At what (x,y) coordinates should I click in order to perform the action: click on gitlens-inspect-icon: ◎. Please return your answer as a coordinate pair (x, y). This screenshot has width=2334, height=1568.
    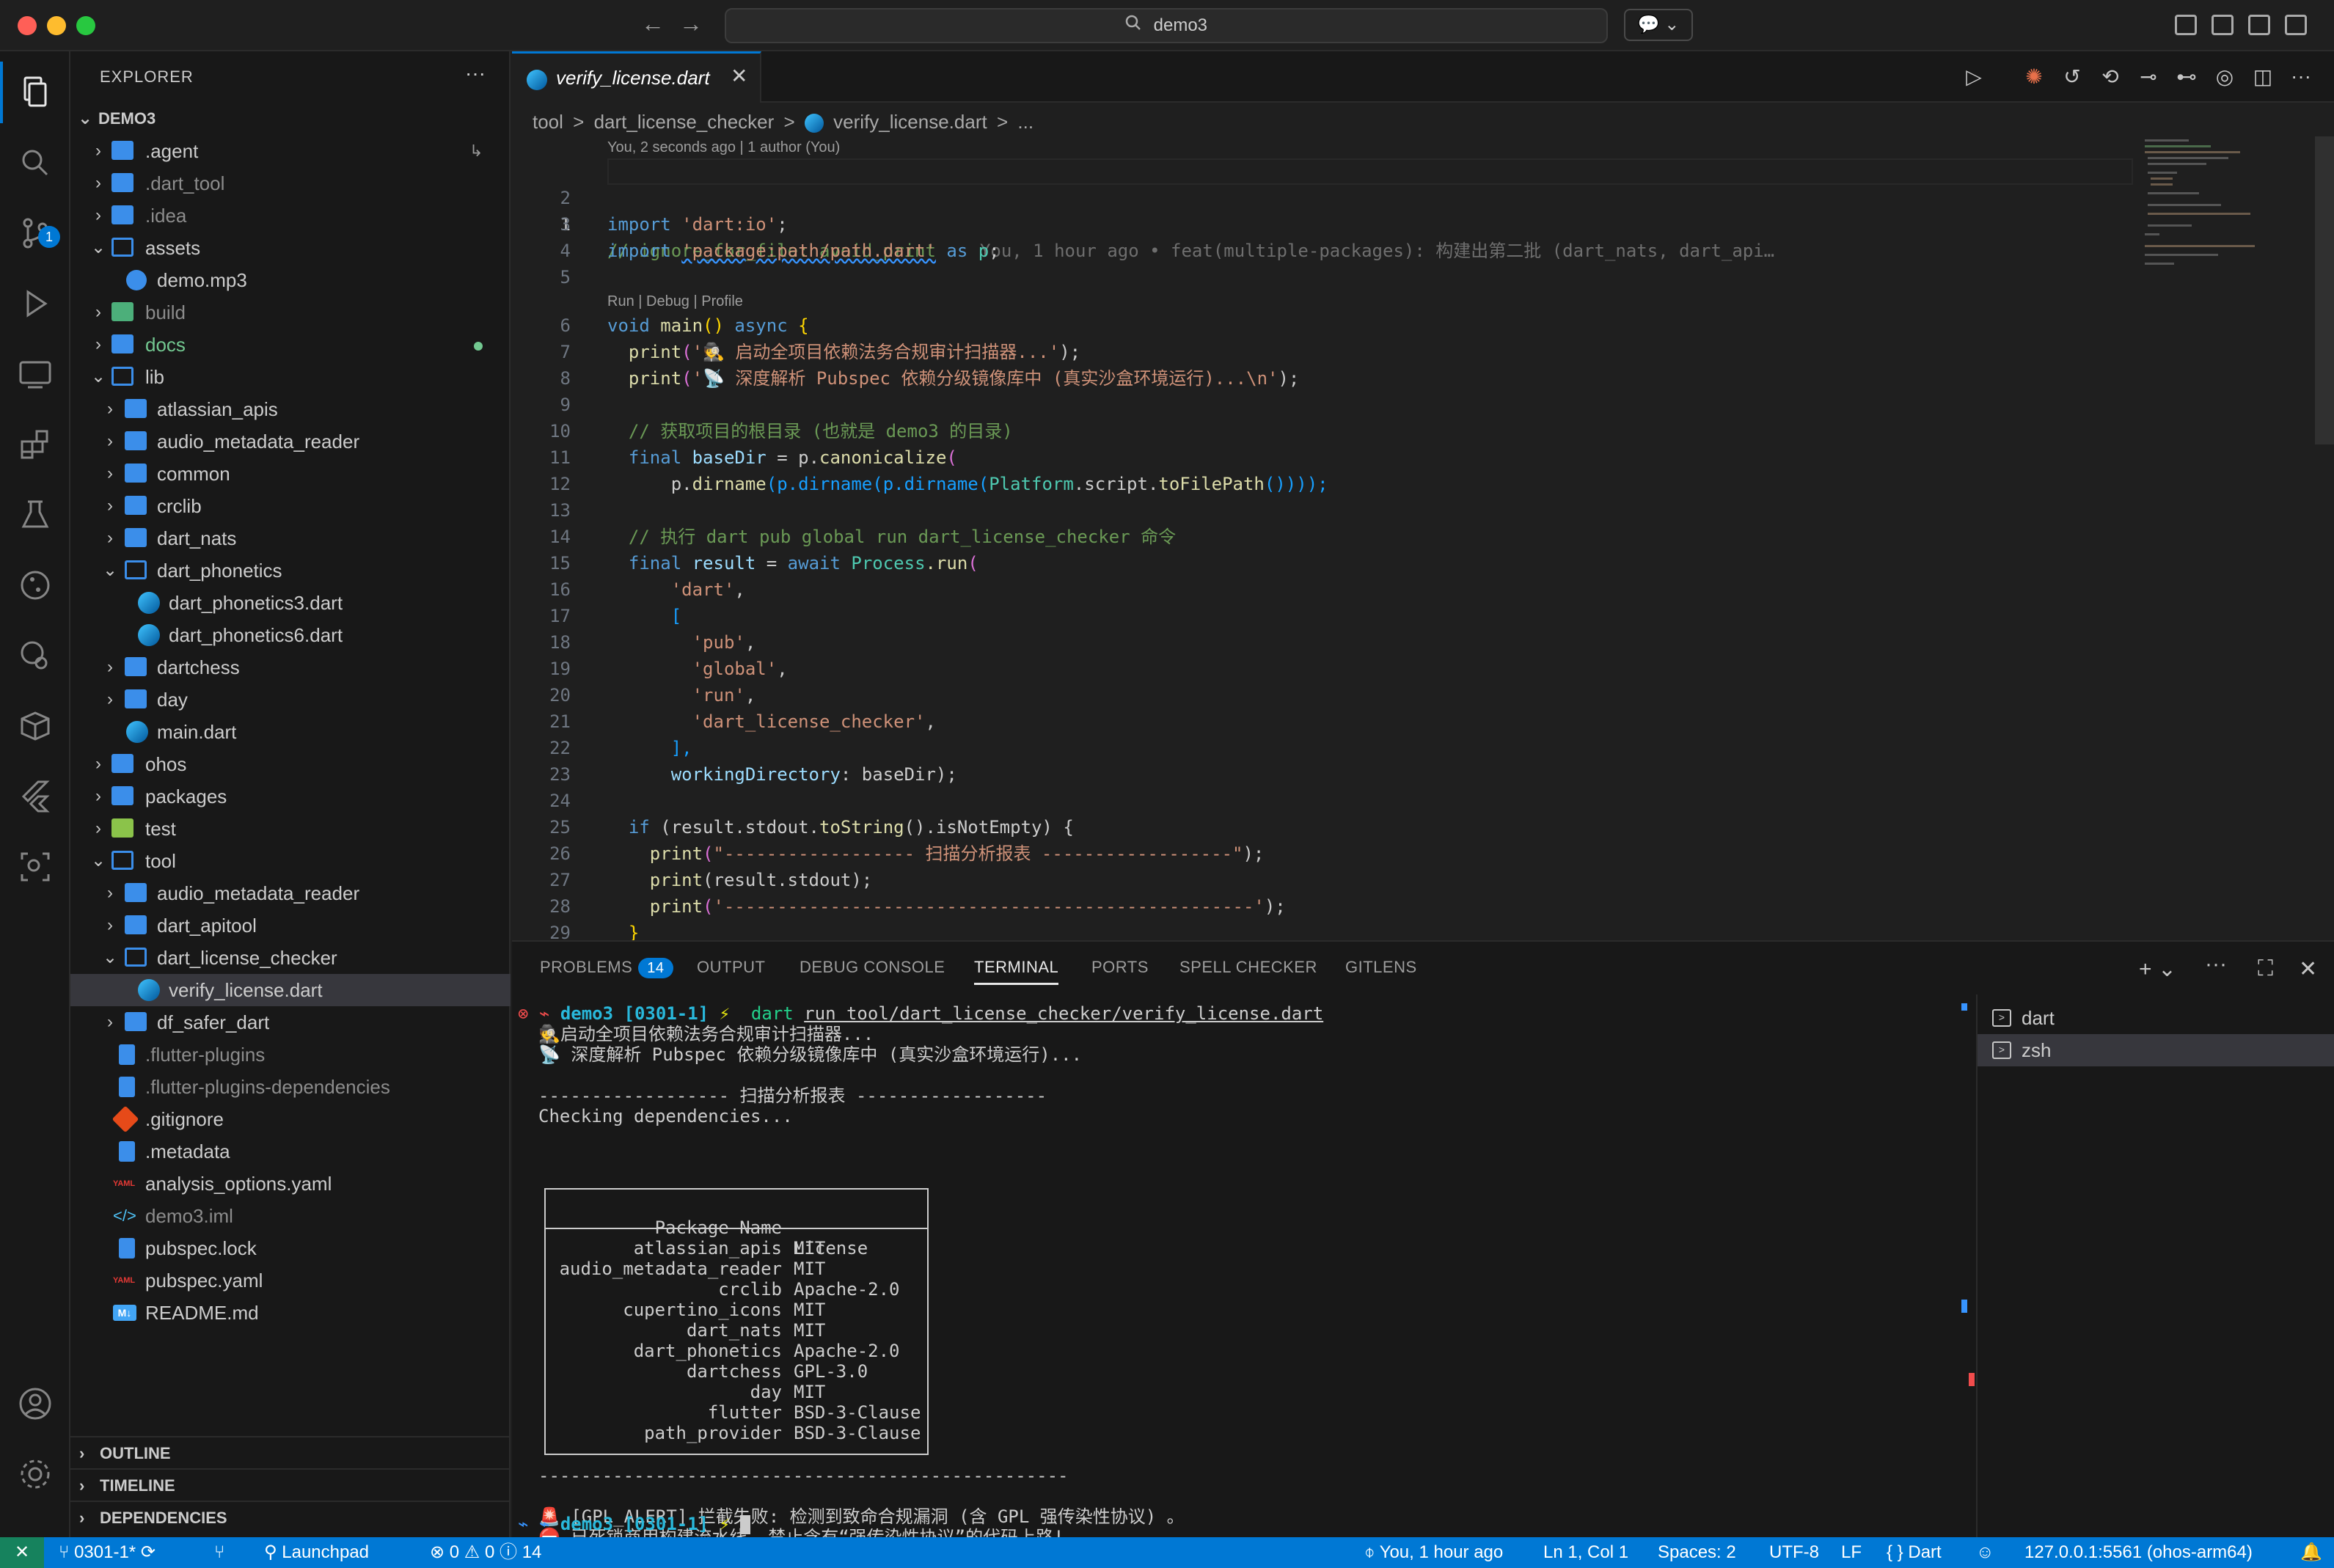
    Looking at the image, I should click on (2224, 77).